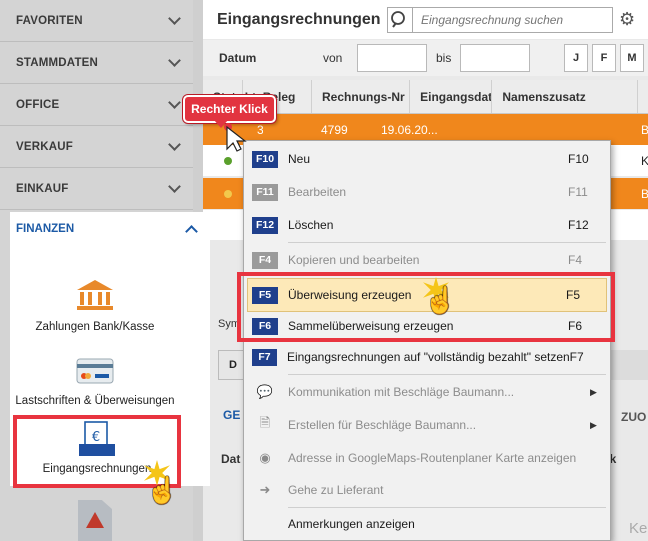 Image resolution: width=648 pixels, height=541 pixels. I want to click on status-dot-green, so click(228, 161).